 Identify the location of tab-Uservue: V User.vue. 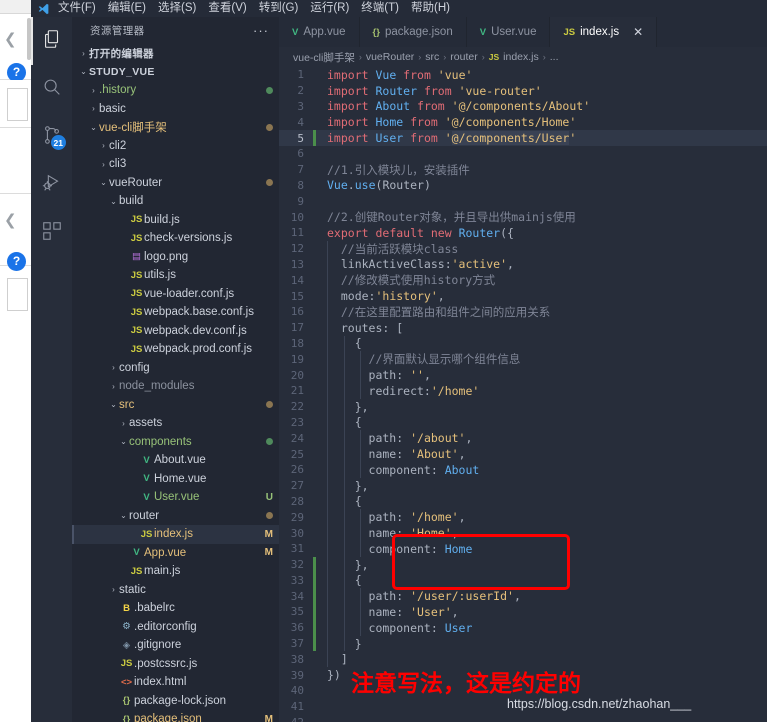
(509, 32).